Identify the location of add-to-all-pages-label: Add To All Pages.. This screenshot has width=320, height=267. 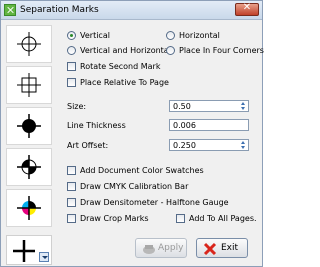
(223, 218).